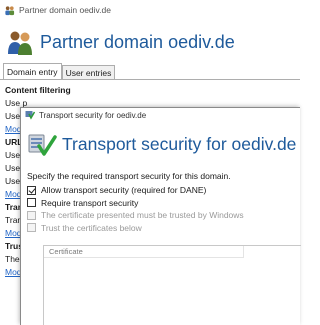 The height and width of the screenshot is (325, 320). What do you see at coordinates (179, 143) in the screenshot?
I see `dialog-title: Transport security for oediv.de` at bounding box center [179, 143].